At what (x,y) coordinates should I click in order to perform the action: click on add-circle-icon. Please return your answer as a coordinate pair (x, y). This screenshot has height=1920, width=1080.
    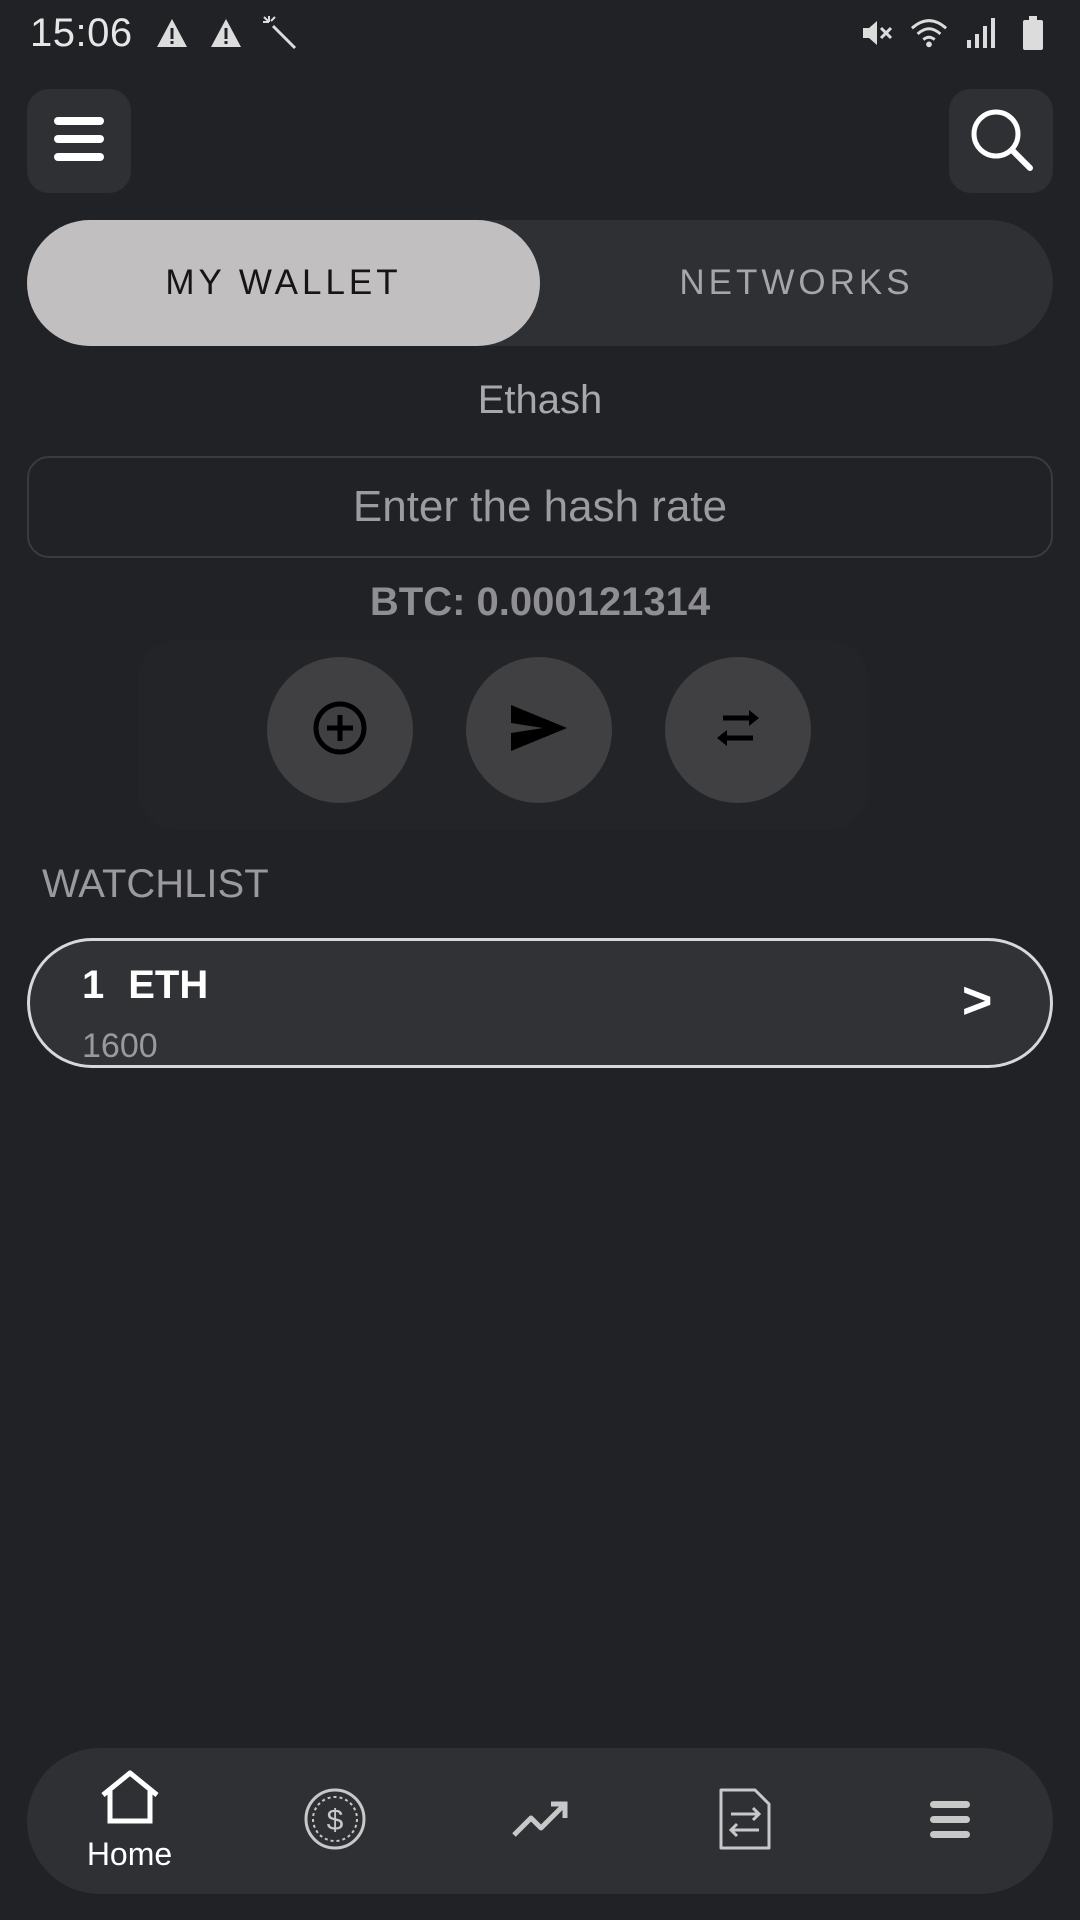
    Looking at the image, I should click on (340, 730).